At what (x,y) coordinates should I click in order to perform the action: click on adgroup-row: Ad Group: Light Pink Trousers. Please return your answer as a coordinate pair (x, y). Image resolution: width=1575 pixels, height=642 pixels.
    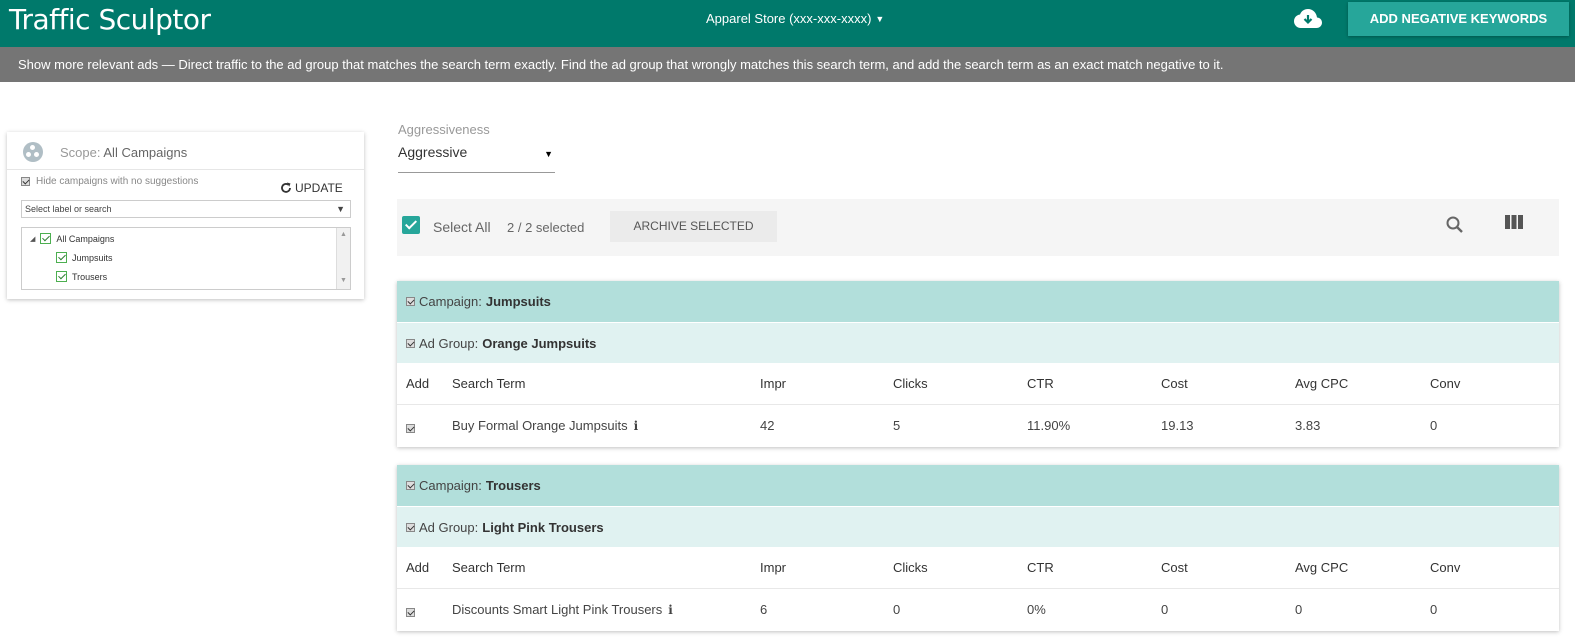
    Looking at the image, I should click on (978, 526).